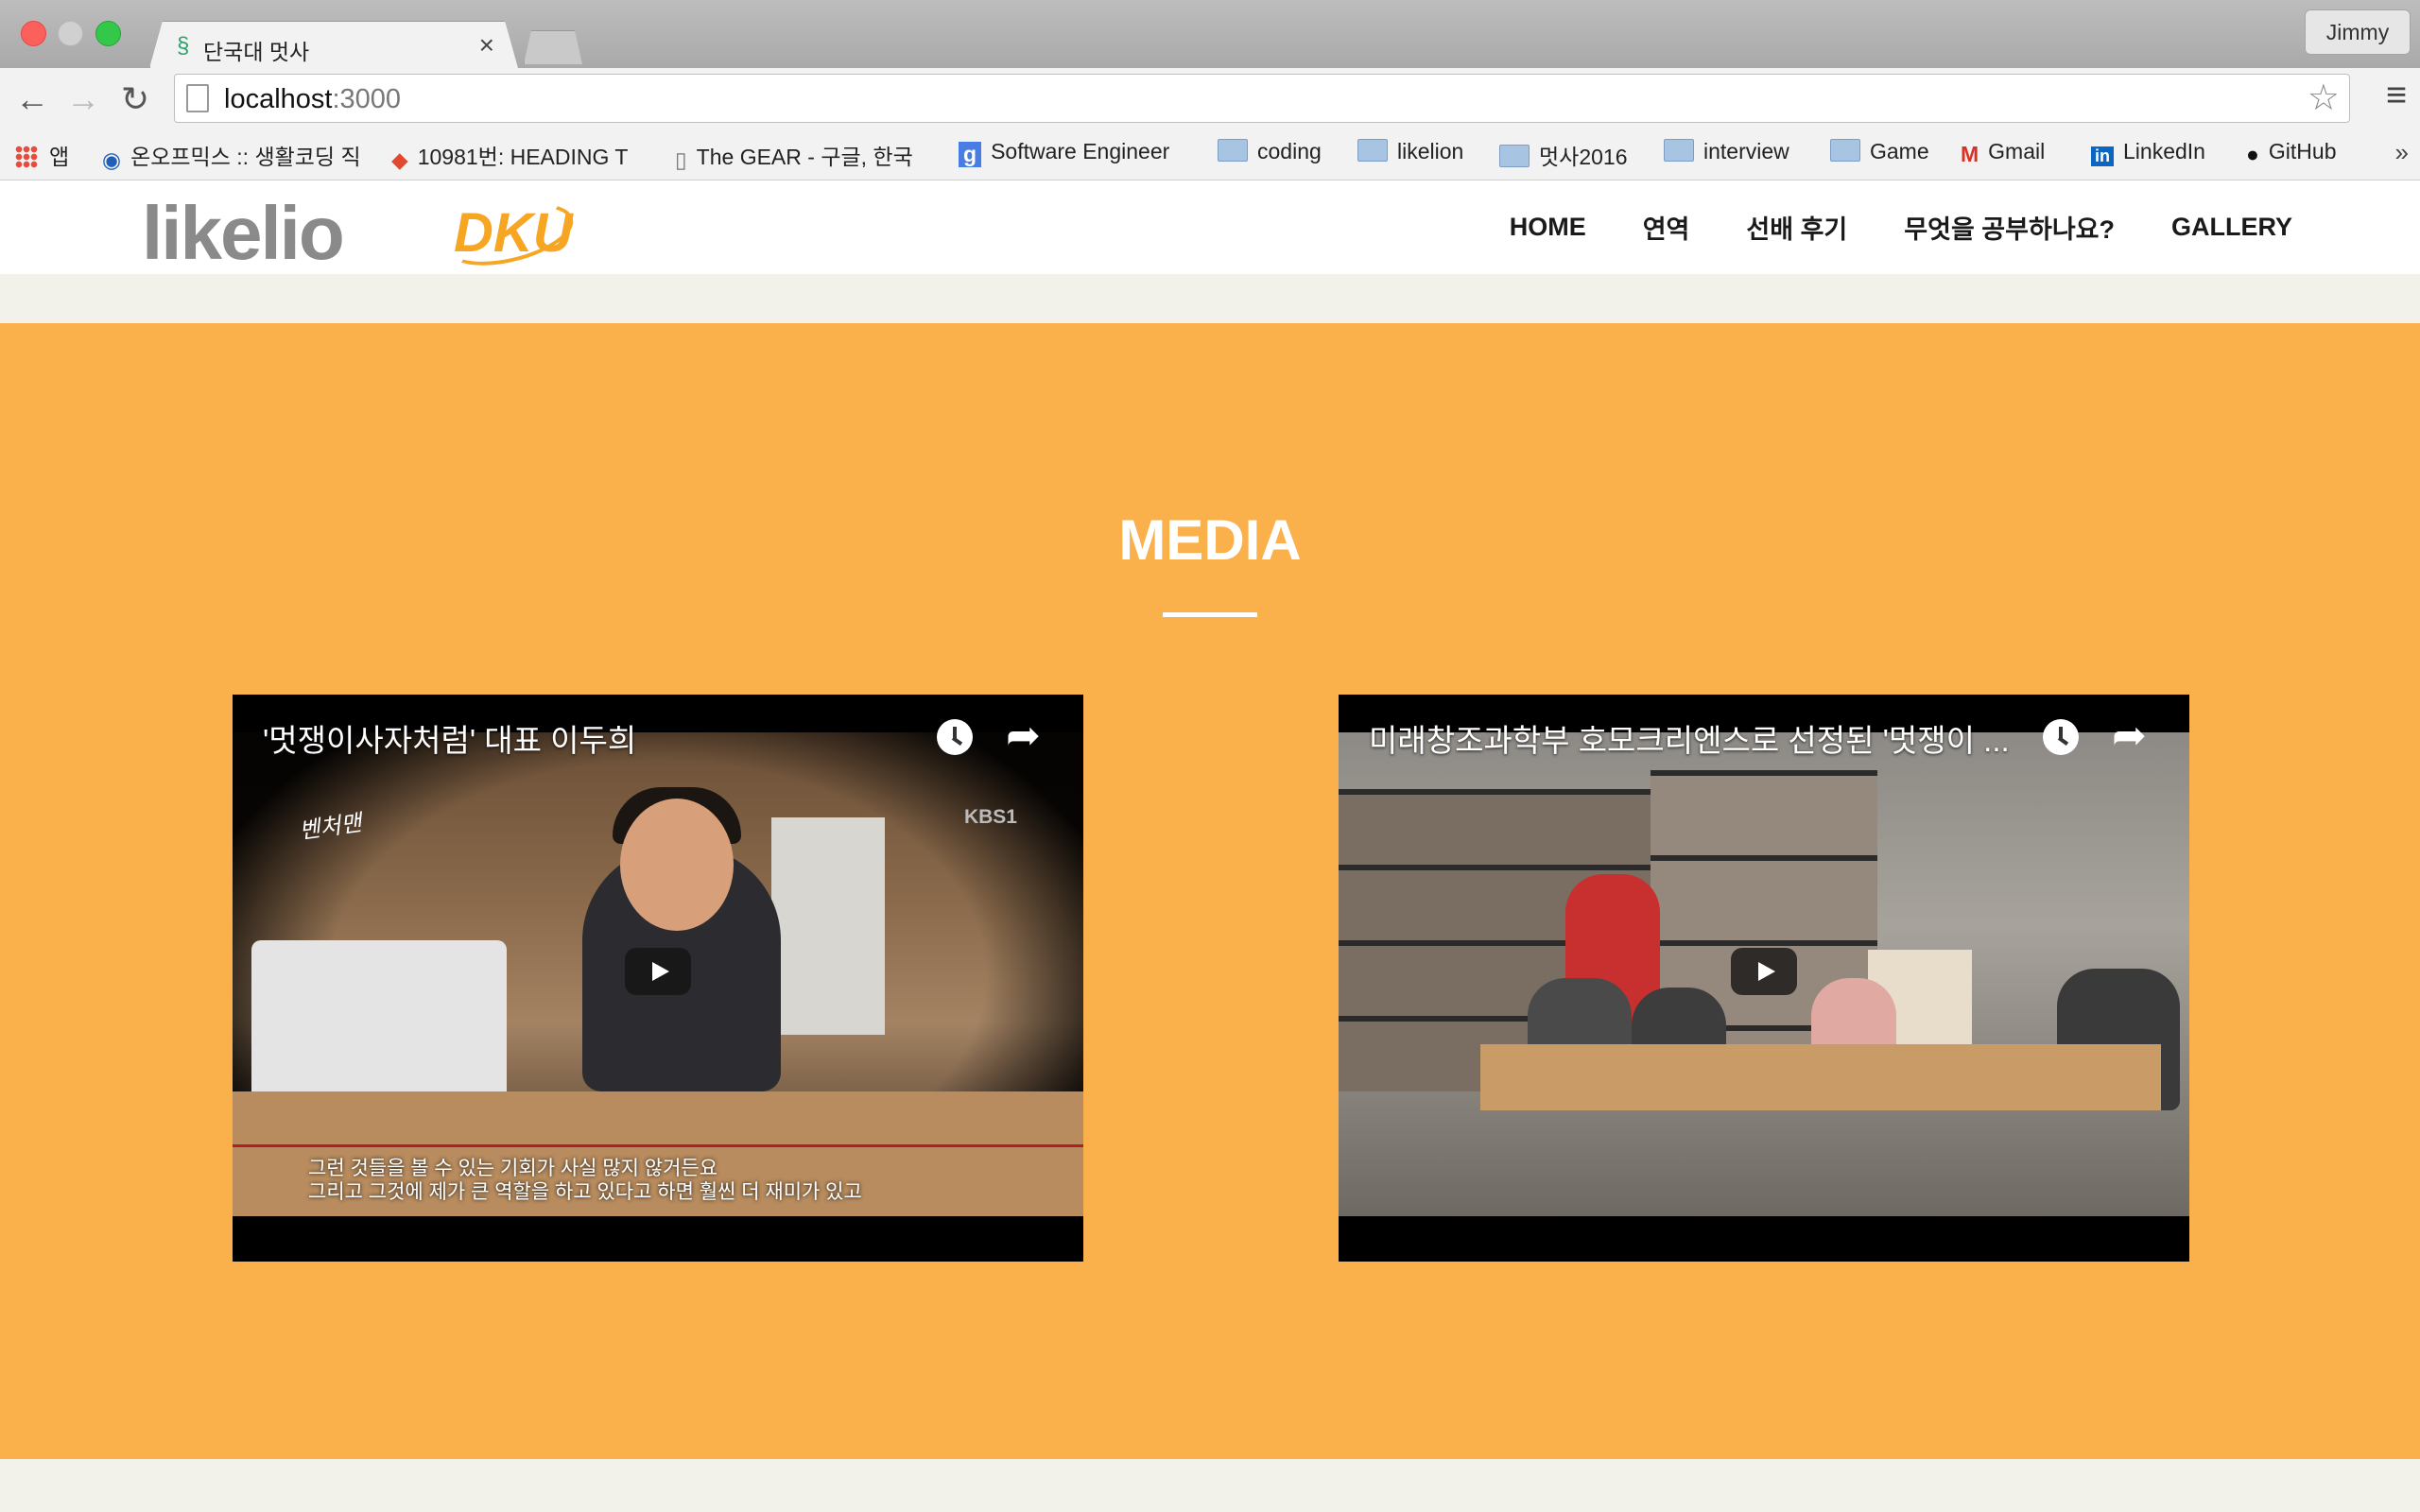 Image resolution: width=2420 pixels, height=1512 pixels. What do you see at coordinates (1901, 227) in the screenshot?
I see `main-nav: HOME 연역 선배 후기 무엇을 공부하나요? GALLERY` at bounding box center [1901, 227].